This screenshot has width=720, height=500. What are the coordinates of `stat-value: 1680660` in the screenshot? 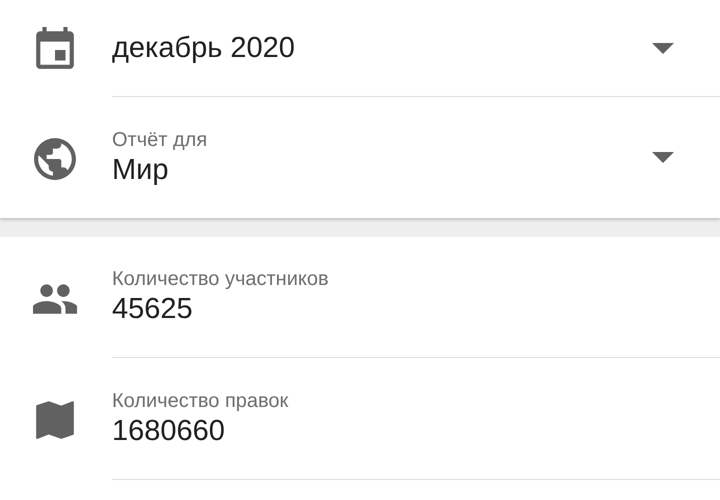 It's located at (169, 431).